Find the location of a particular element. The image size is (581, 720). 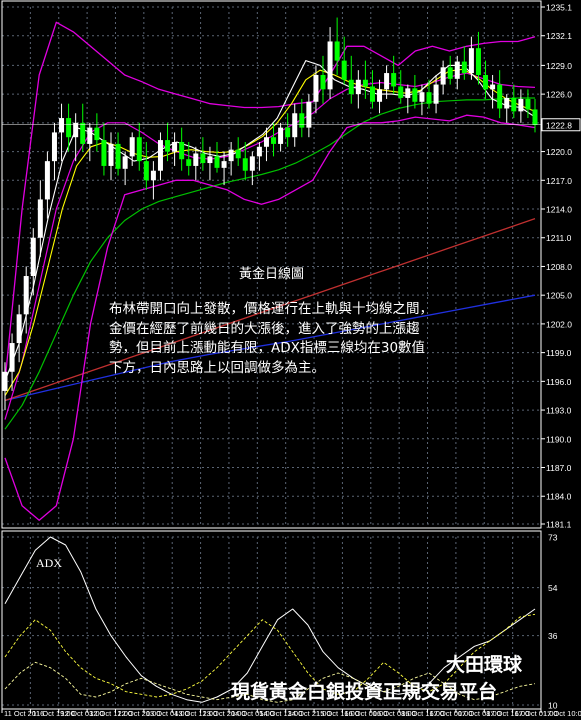

annotation-line-1: 布林帶開口向上發散，價格運行在上軌與十均線之間， is located at coordinates (271, 309).